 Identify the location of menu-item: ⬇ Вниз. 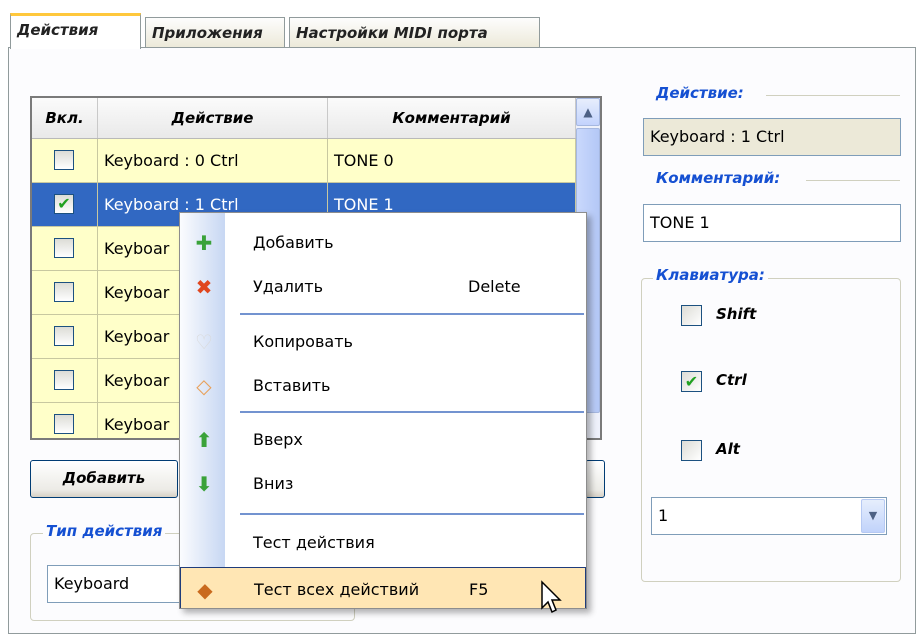
(383, 484).